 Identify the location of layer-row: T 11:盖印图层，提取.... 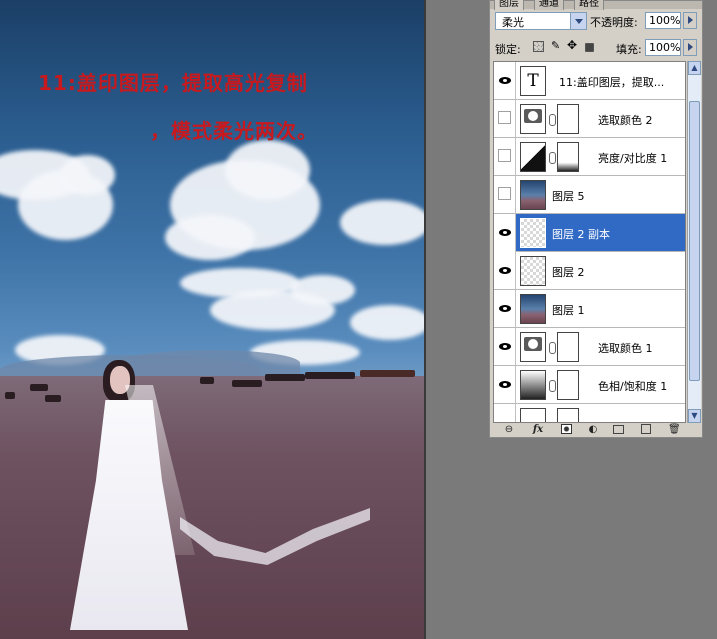
(589, 81).